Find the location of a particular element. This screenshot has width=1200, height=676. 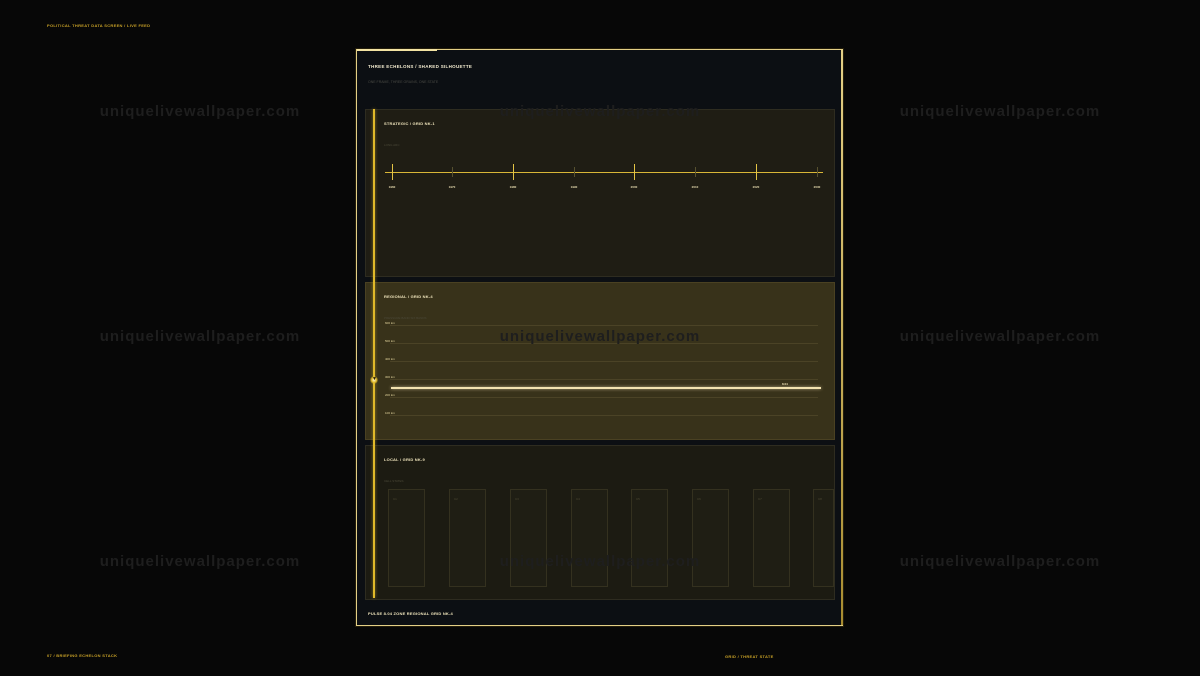

local-cell-card: C5 is located at coordinates (649, 538).